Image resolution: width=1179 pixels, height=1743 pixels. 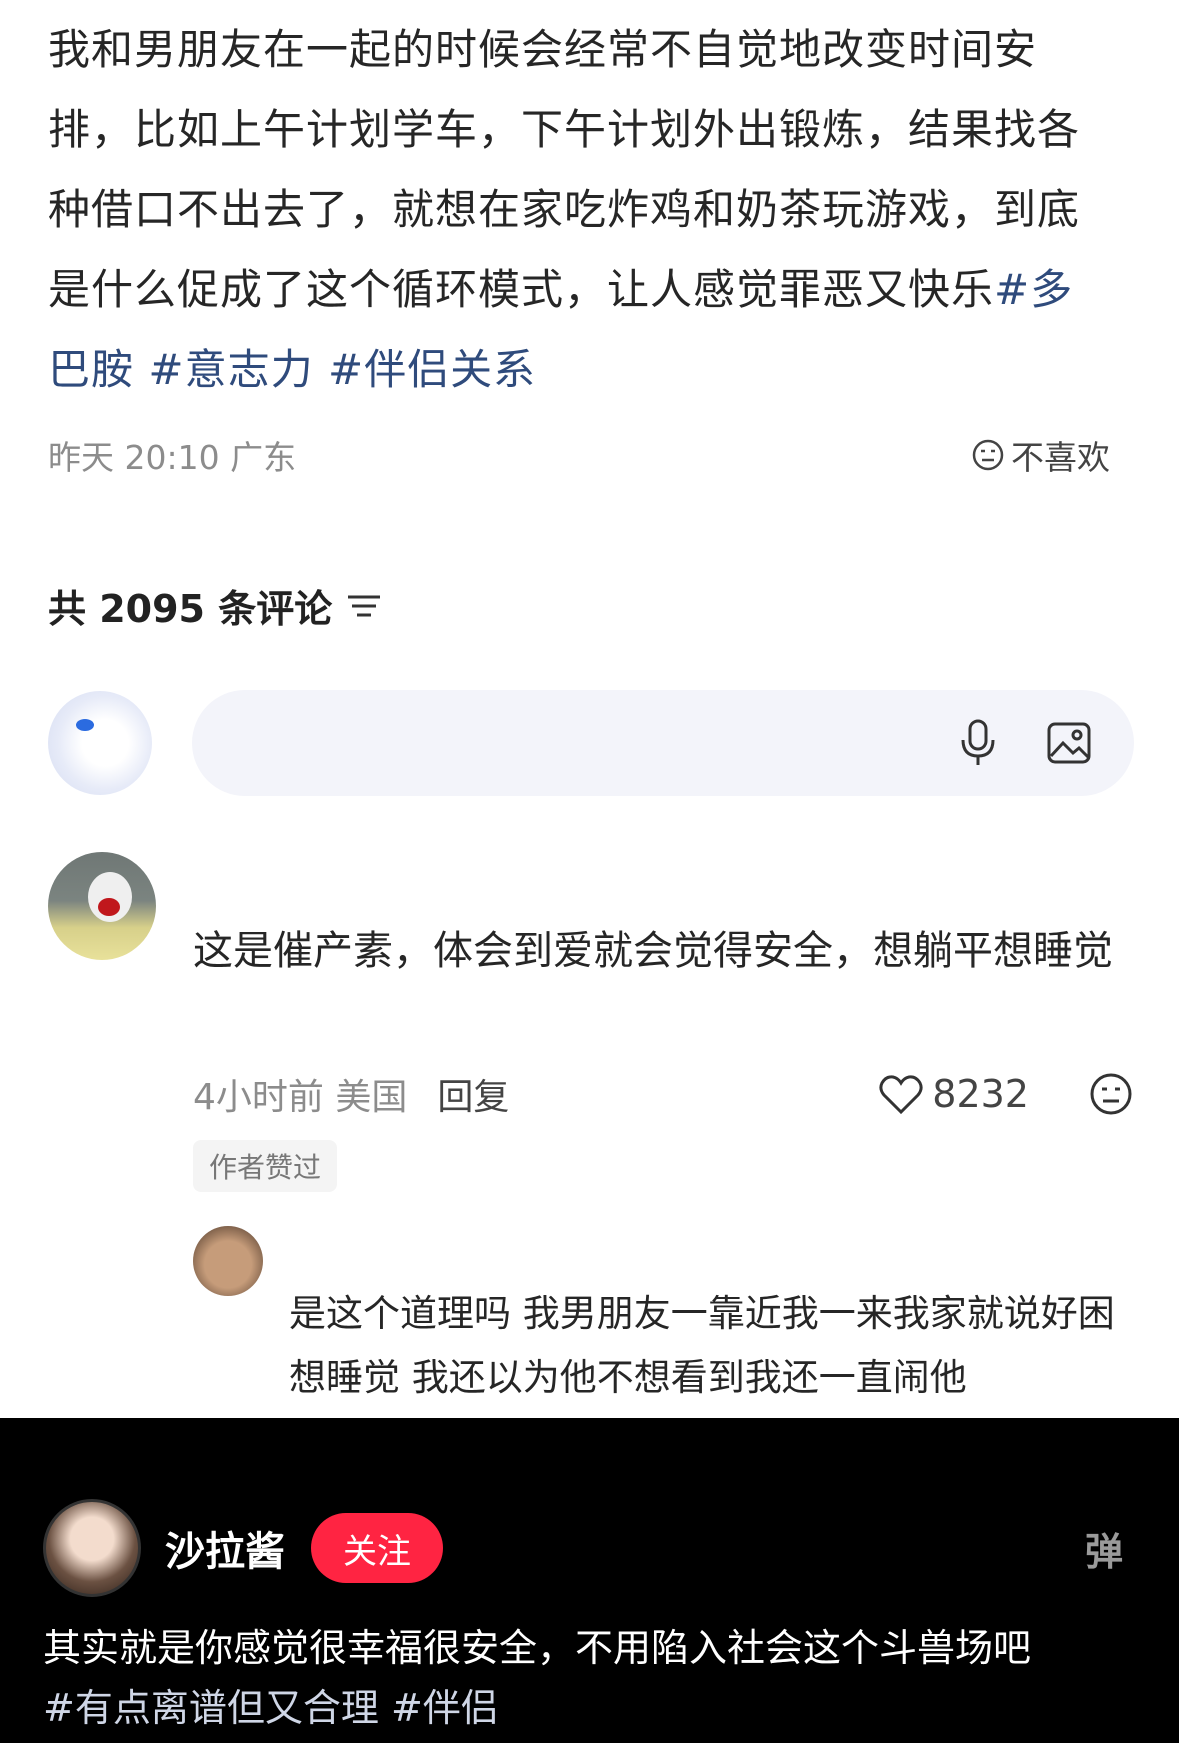 I want to click on overlay-hashtag-2: #伴侣, so click(x=445, y=1708).